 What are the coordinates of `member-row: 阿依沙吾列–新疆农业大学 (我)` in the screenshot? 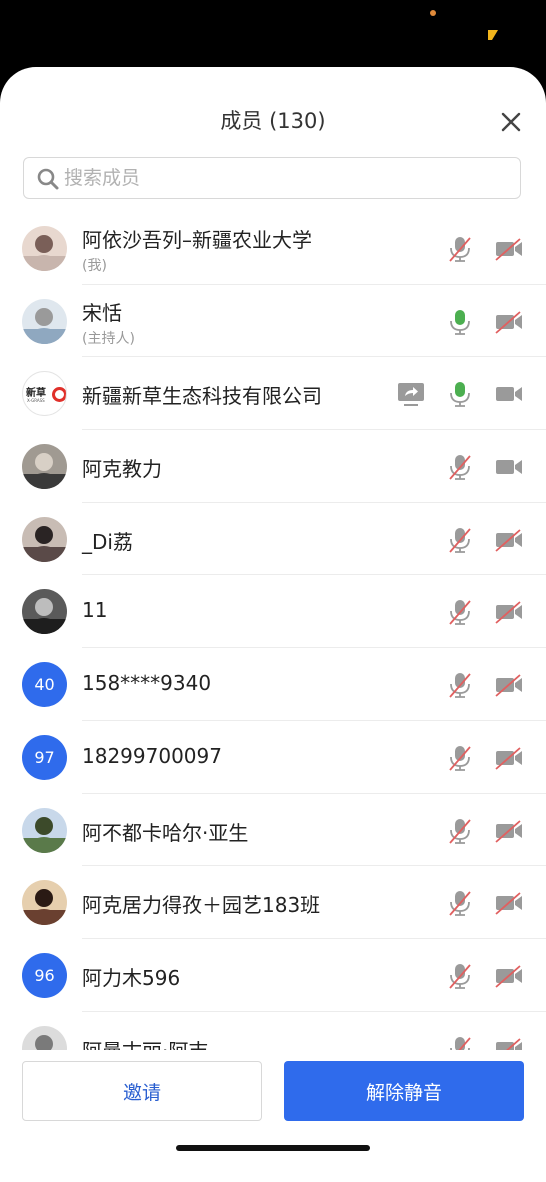 It's located at (273, 248).